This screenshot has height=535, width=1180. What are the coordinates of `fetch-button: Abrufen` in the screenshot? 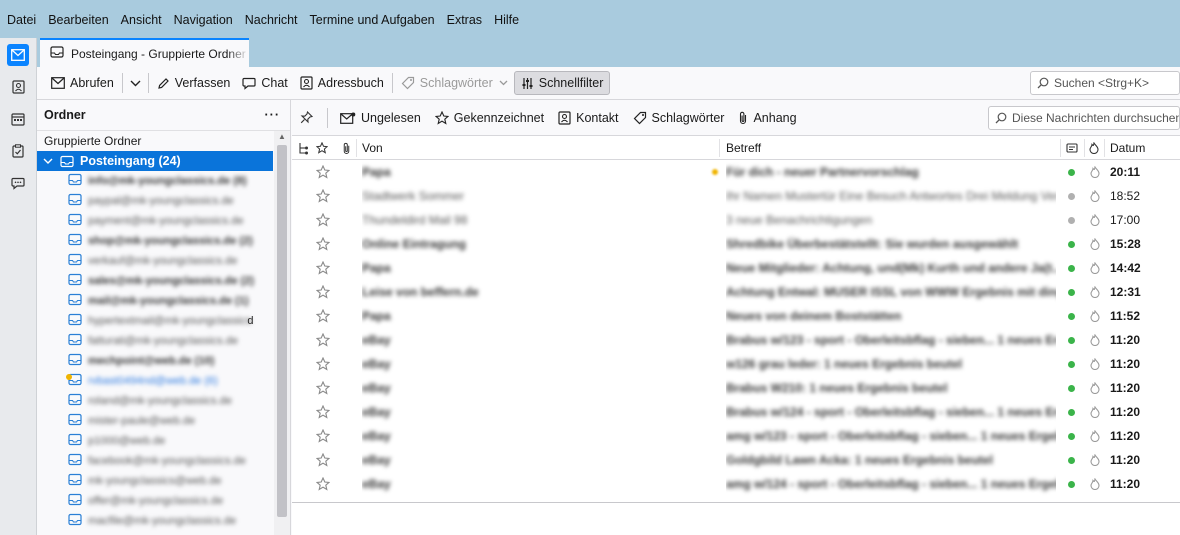 It's located at (82, 83).